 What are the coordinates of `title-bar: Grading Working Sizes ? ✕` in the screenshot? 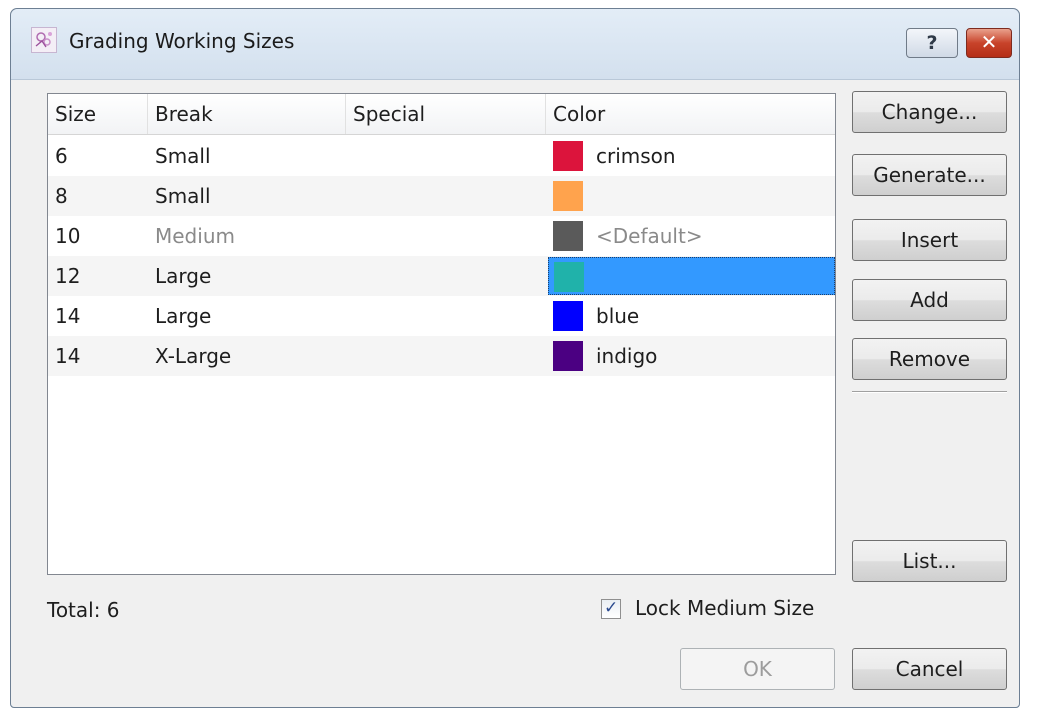 It's located at (515, 44).